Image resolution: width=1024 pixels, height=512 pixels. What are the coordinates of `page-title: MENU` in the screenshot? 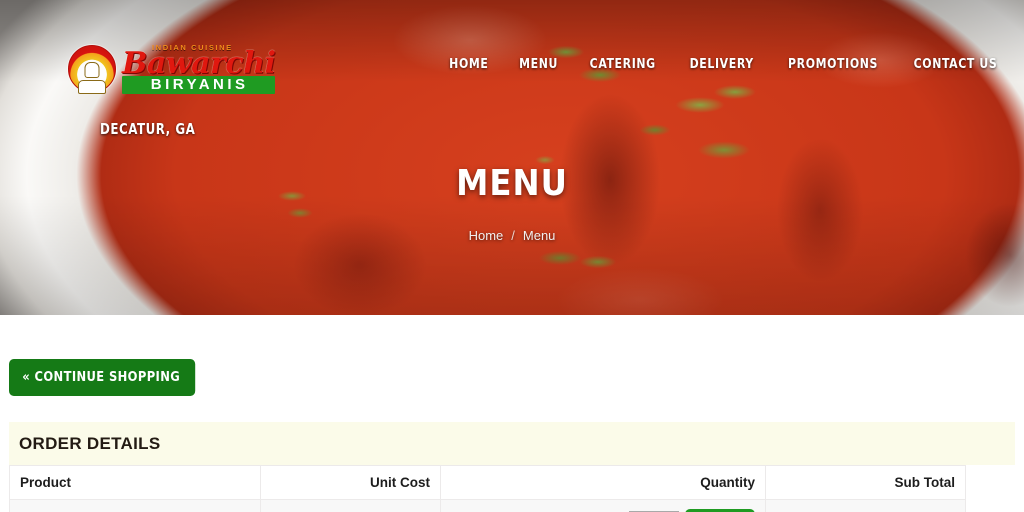 It's located at (512, 183).